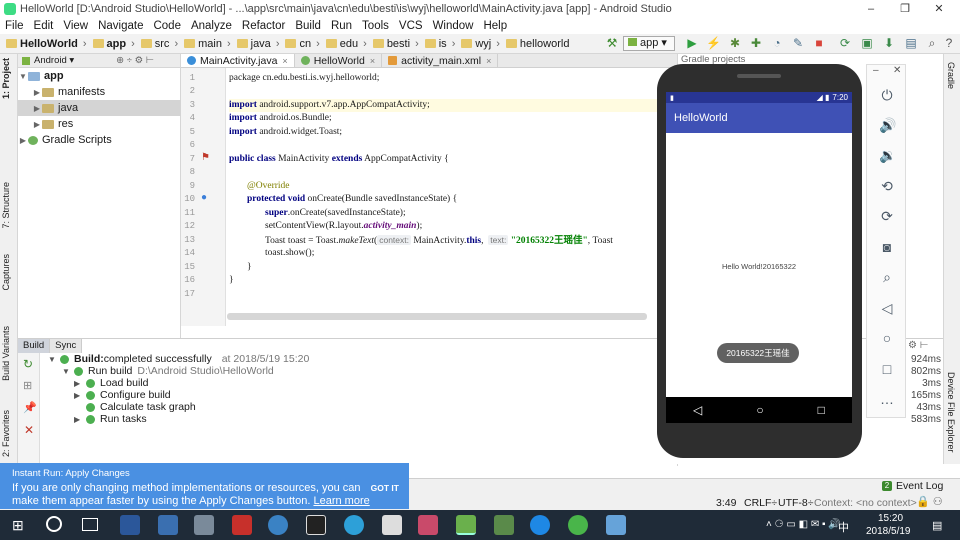  I want to click on build-step-row: ▶ Configure build, so click(122, 395).